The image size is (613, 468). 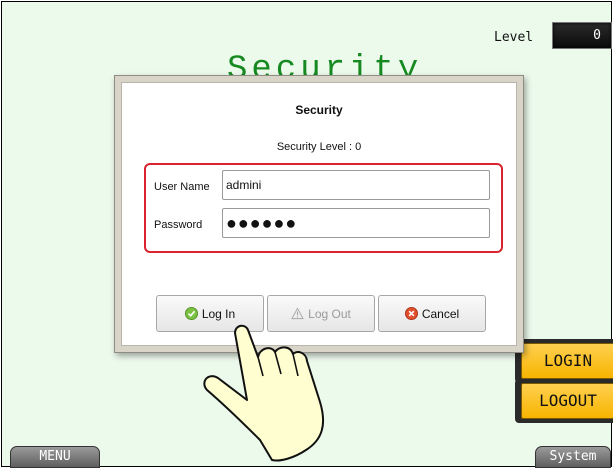 What do you see at coordinates (514, 37) in the screenshot?
I see `level-label: Level` at bounding box center [514, 37].